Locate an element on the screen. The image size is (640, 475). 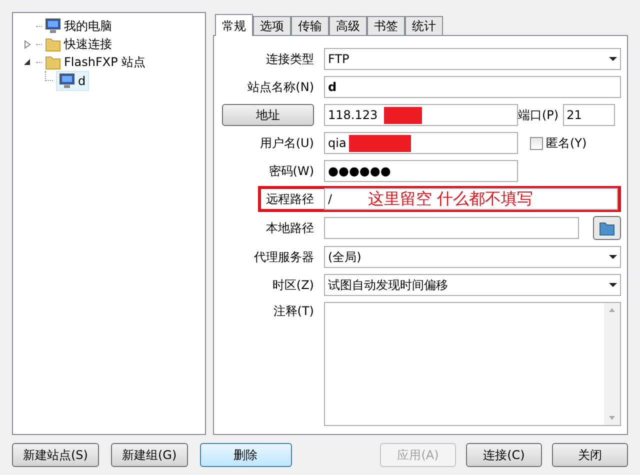
browse-button is located at coordinates (607, 228).